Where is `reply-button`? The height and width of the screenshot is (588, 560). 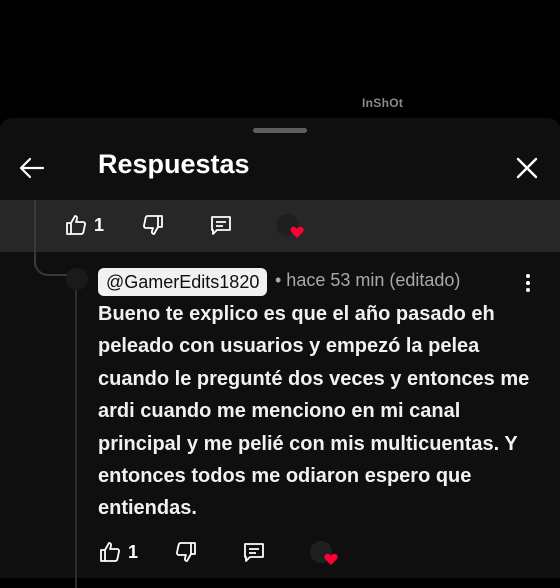 reply-button is located at coordinates (221, 225).